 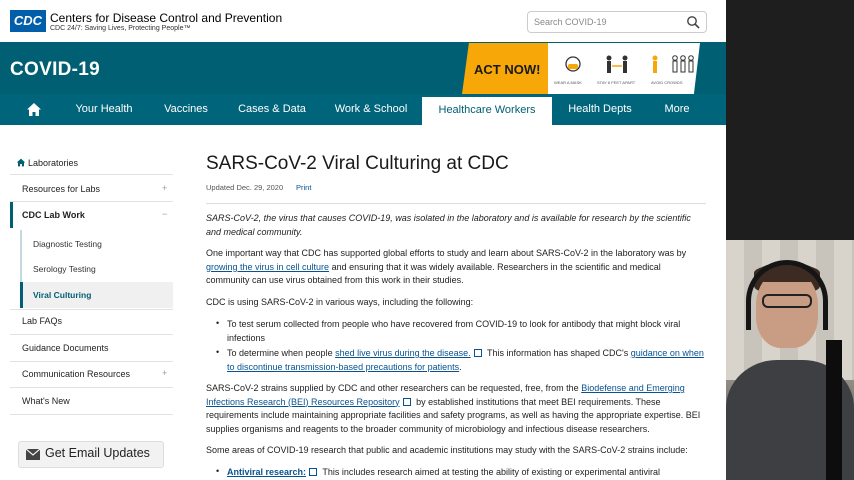 What do you see at coordinates (667, 82) in the screenshot?
I see `act-caption-crowds: AVOID CROWDS` at bounding box center [667, 82].